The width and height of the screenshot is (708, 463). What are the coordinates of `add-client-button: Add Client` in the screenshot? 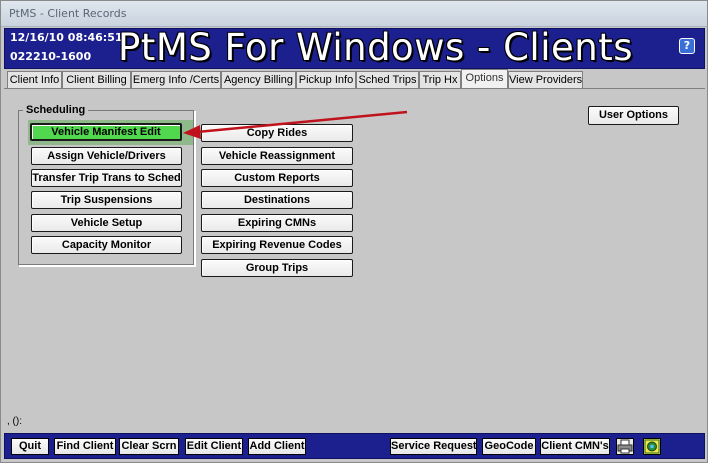 It's located at (277, 446).